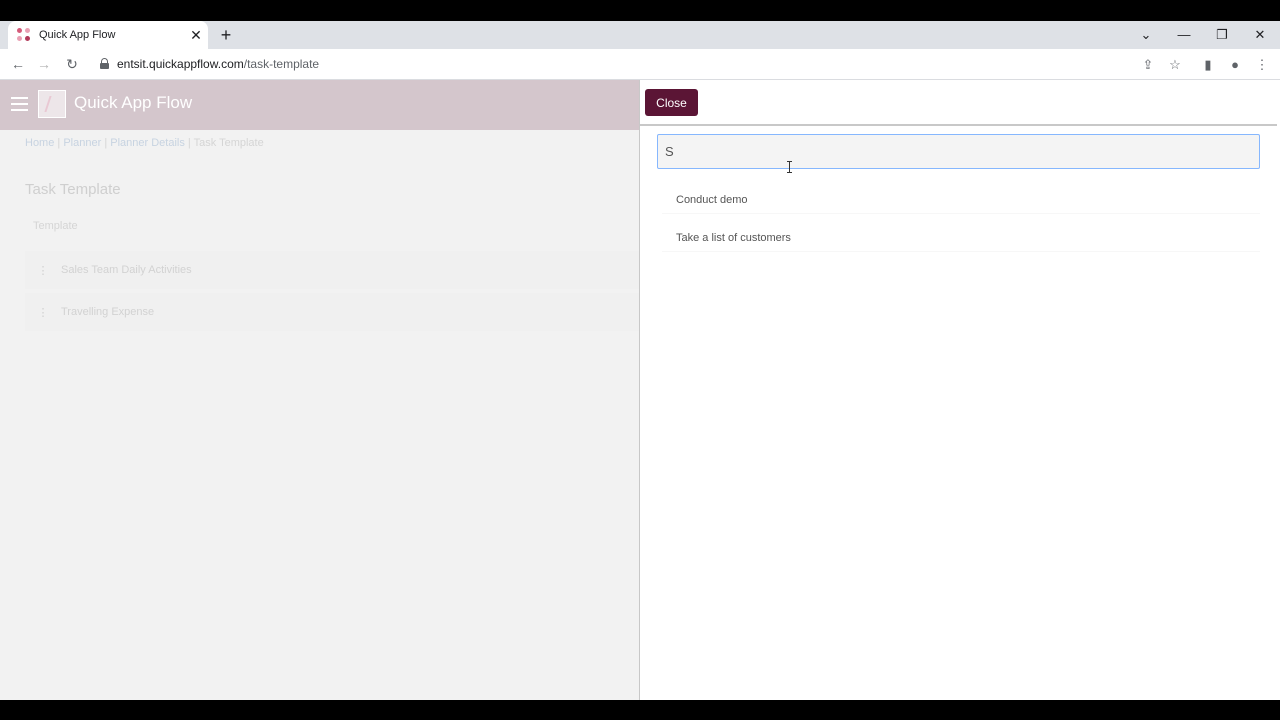 This screenshot has width=1280, height=720. I want to click on restore-button: ❐, so click(1222, 35).